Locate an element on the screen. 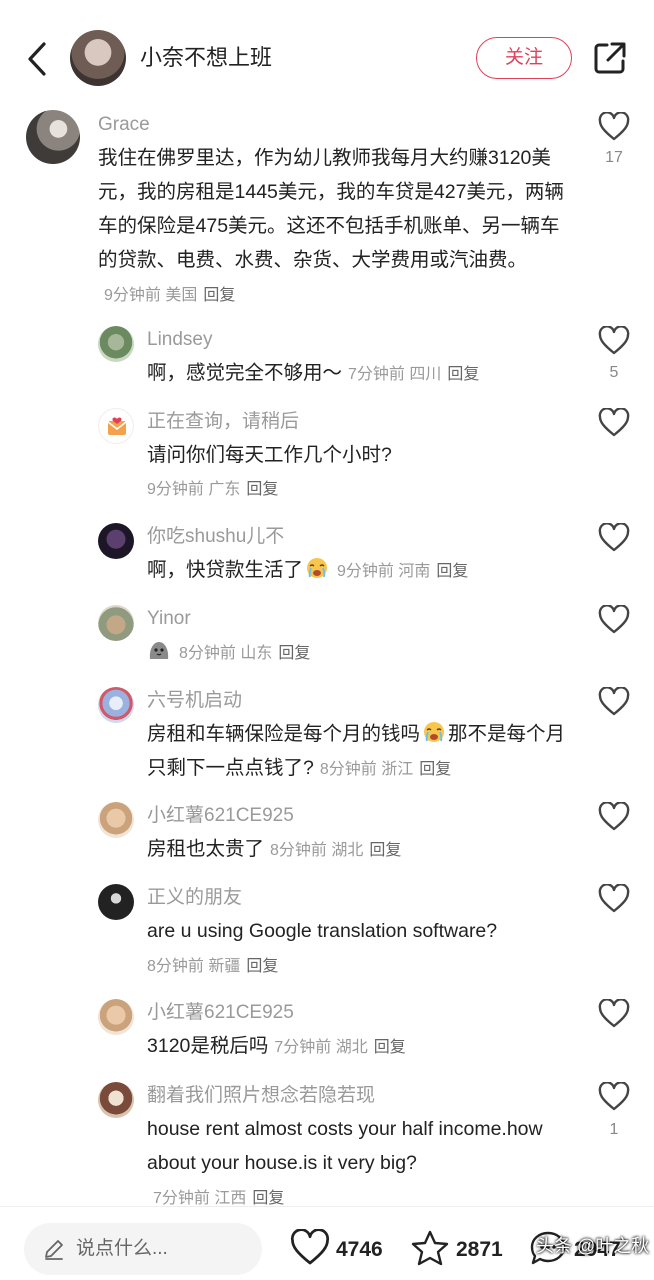 Image resolution: width=654 pixels, height=1280 pixels. comment-username: Grace is located at coordinates (124, 125).